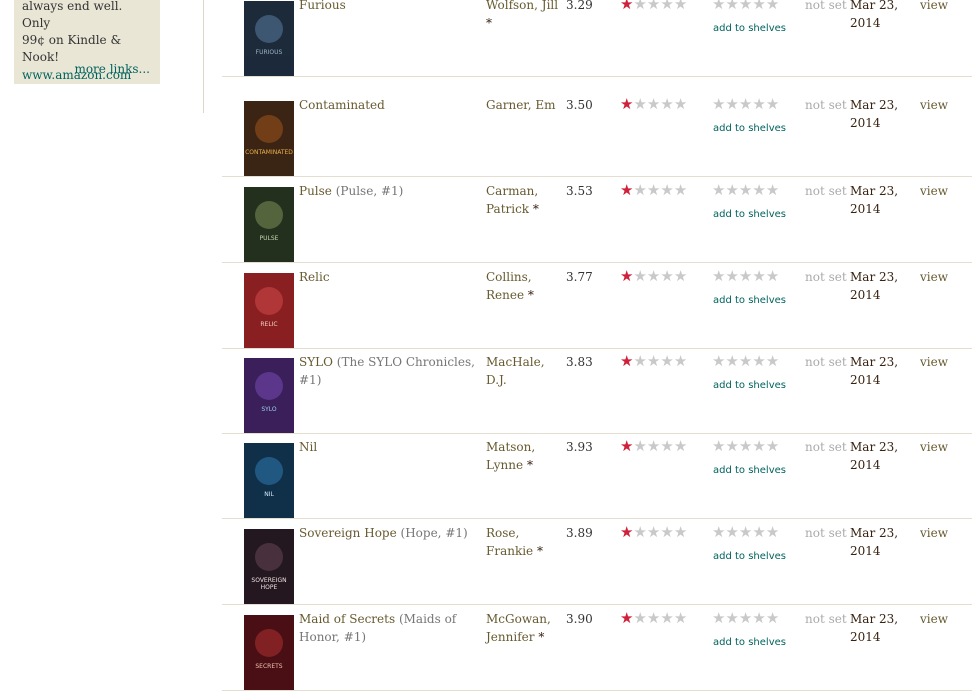 The image size is (972, 691). What do you see at coordinates (269, 138) in the screenshot?
I see `book-cover: CONTAMINATED` at bounding box center [269, 138].